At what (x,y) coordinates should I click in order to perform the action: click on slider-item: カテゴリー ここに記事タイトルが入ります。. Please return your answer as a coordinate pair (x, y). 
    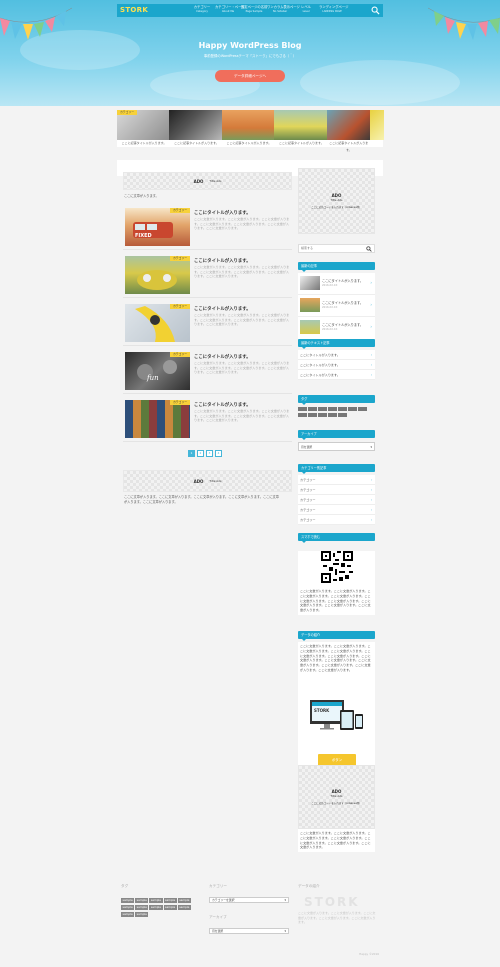
    Looking at the image, I should click on (144, 128).